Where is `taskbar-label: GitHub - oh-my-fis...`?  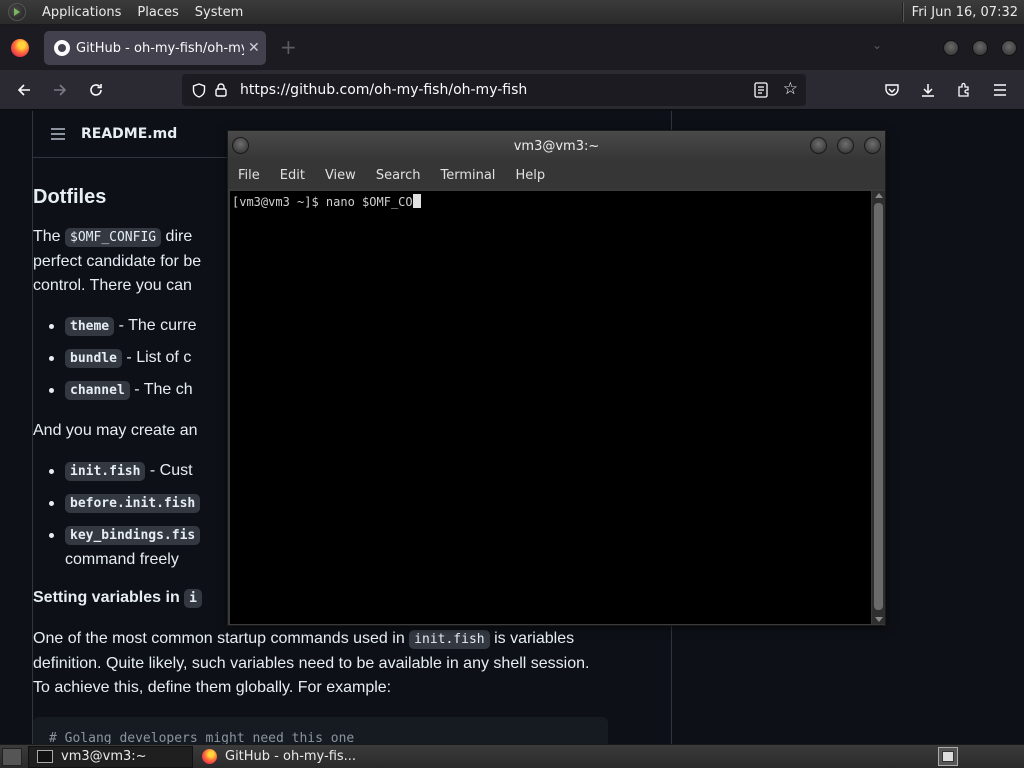 taskbar-label: GitHub - oh-my-fis... is located at coordinates (291, 756).